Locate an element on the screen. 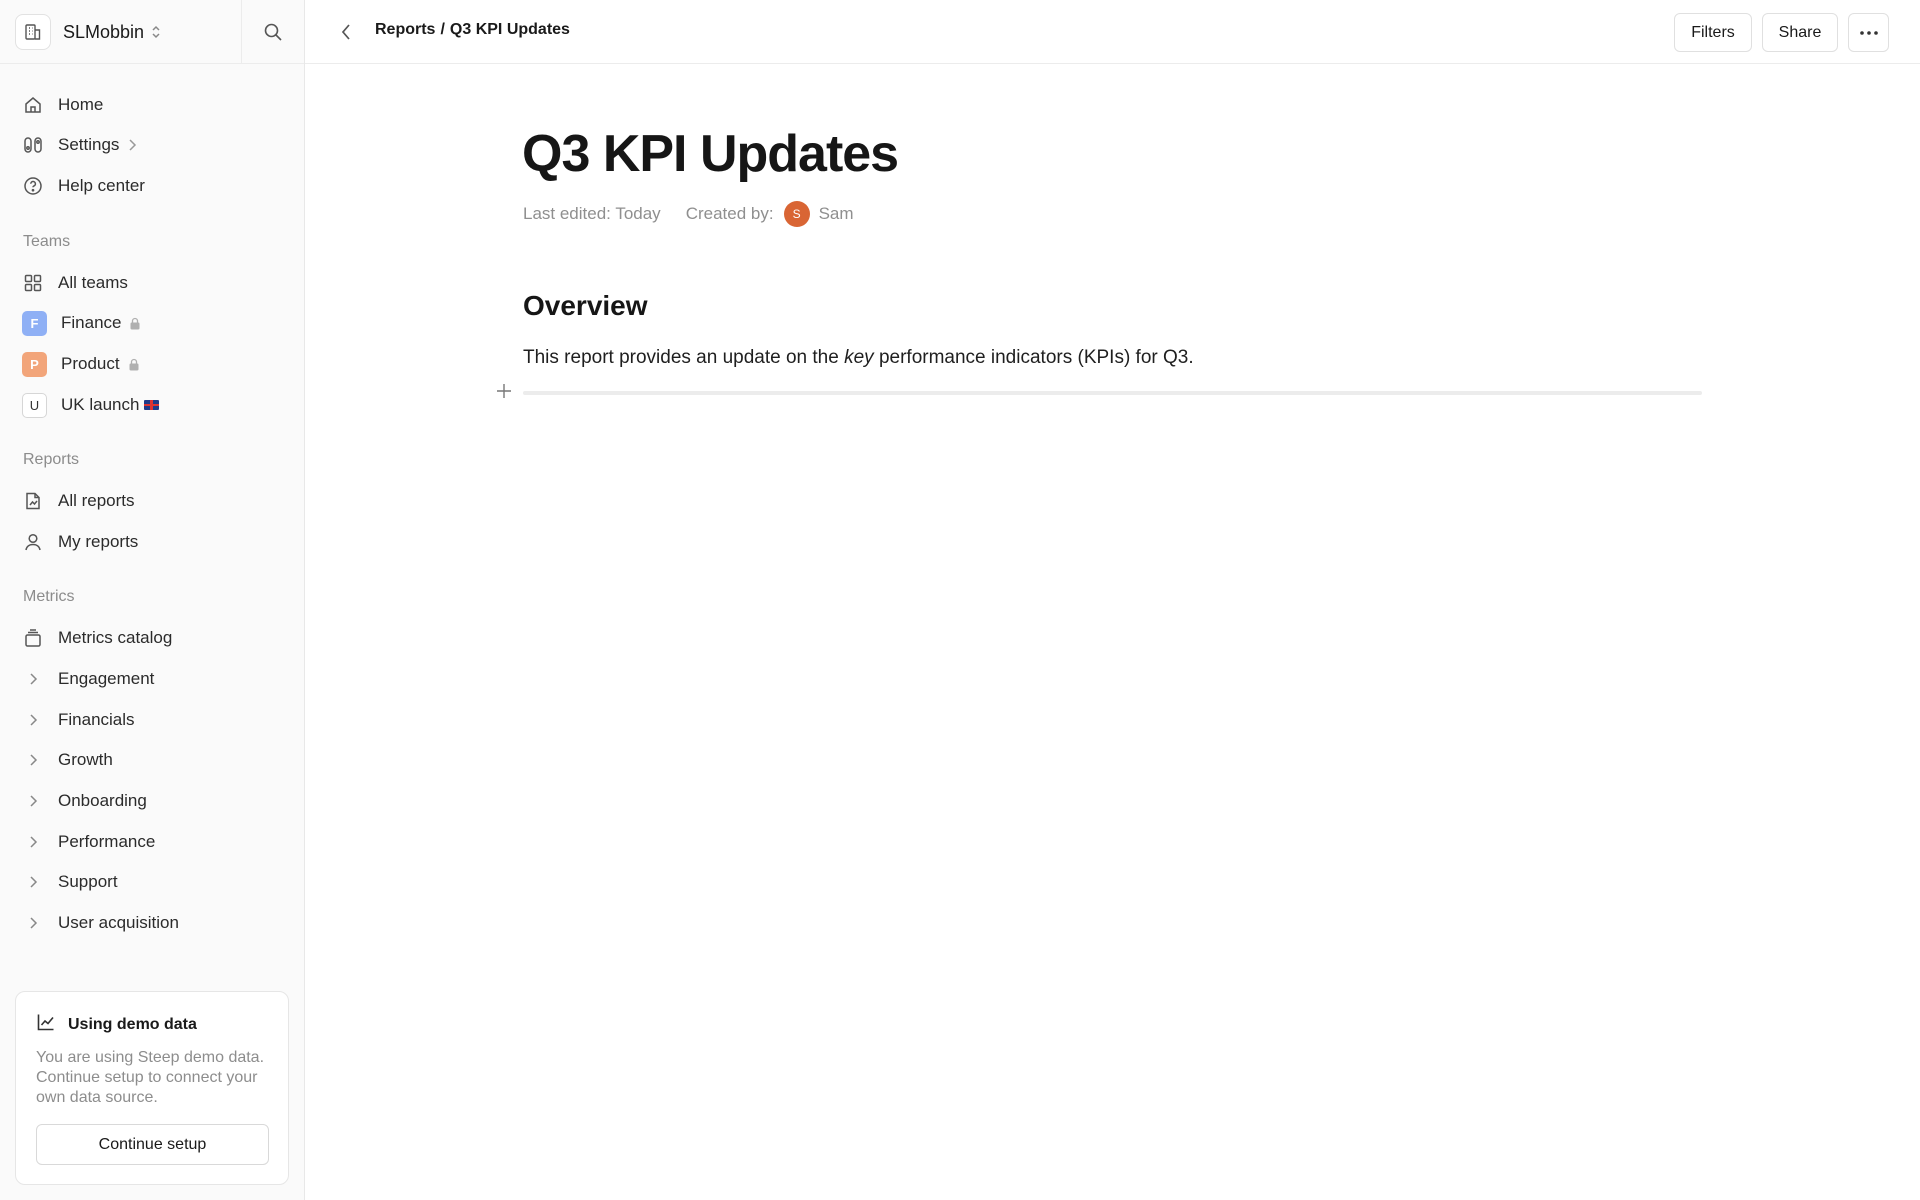  team-avatar: U is located at coordinates (34, 405).